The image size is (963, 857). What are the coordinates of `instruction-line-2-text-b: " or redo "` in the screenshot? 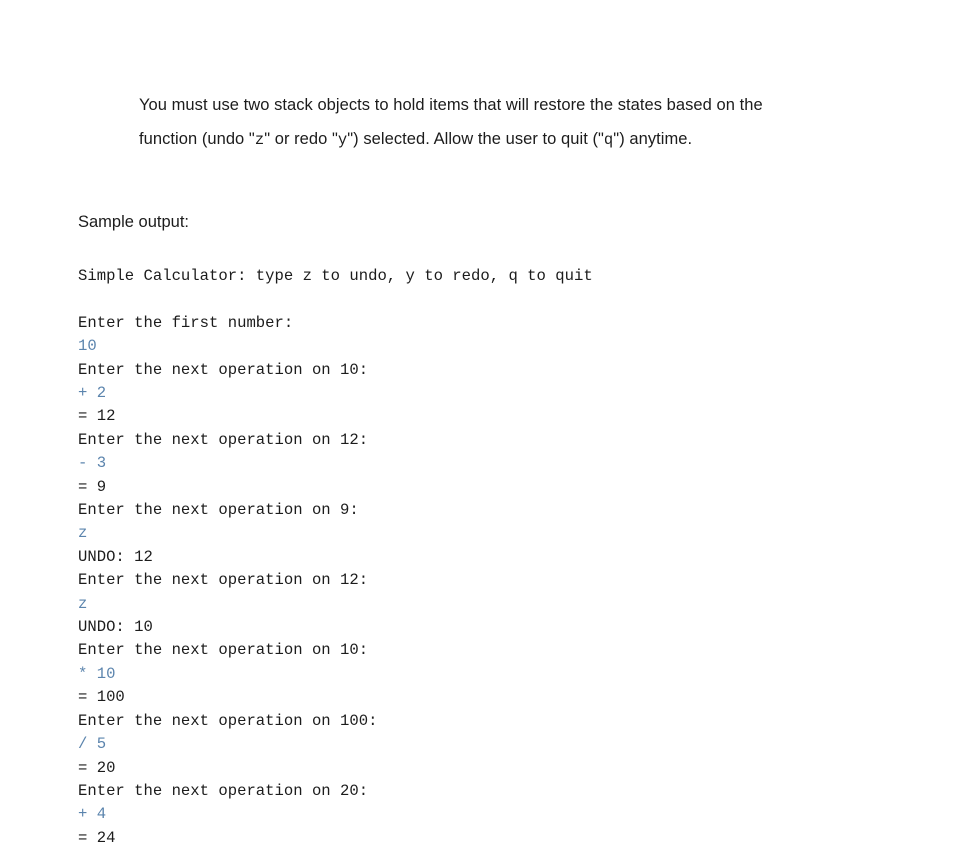 It's located at (301, 139).